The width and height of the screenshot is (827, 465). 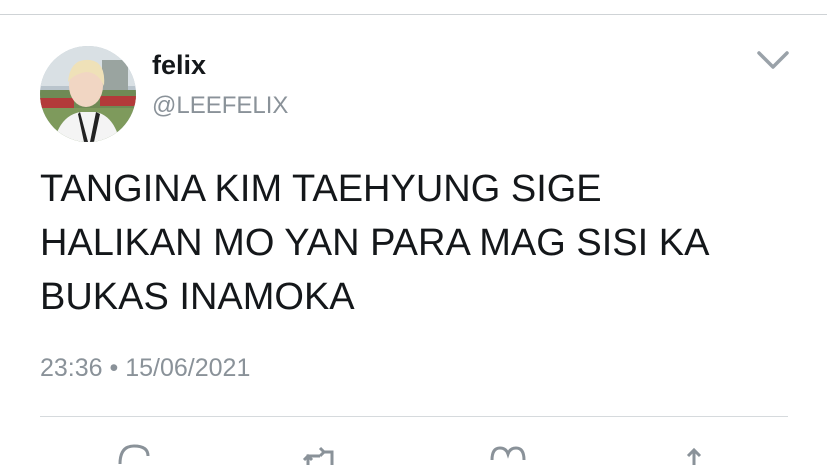 What do you see at coordinates (694, 452) in the screenshot?
I see `share-icon` at bounding box center [694, 452].